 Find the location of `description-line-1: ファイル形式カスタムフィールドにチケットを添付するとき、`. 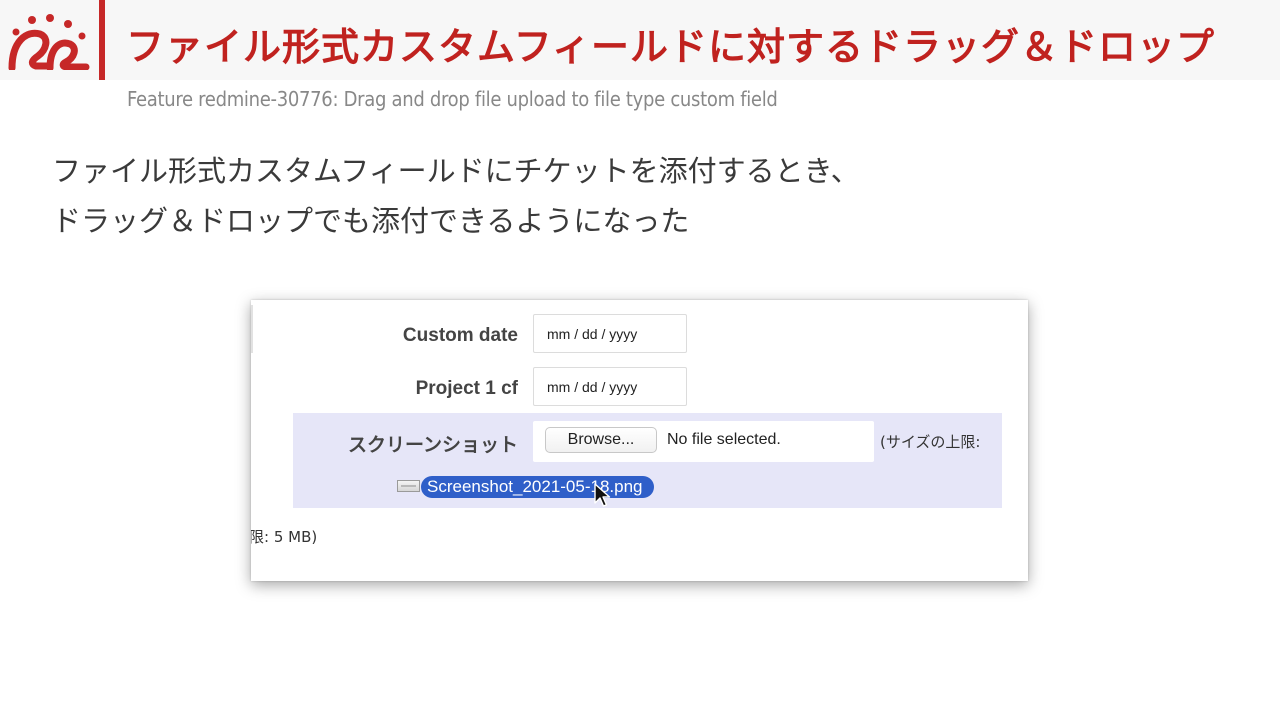

description-line-1: ファイル形式カスタムフィールドにチケットを添付するとき、 is located at coordinates (456, 171).